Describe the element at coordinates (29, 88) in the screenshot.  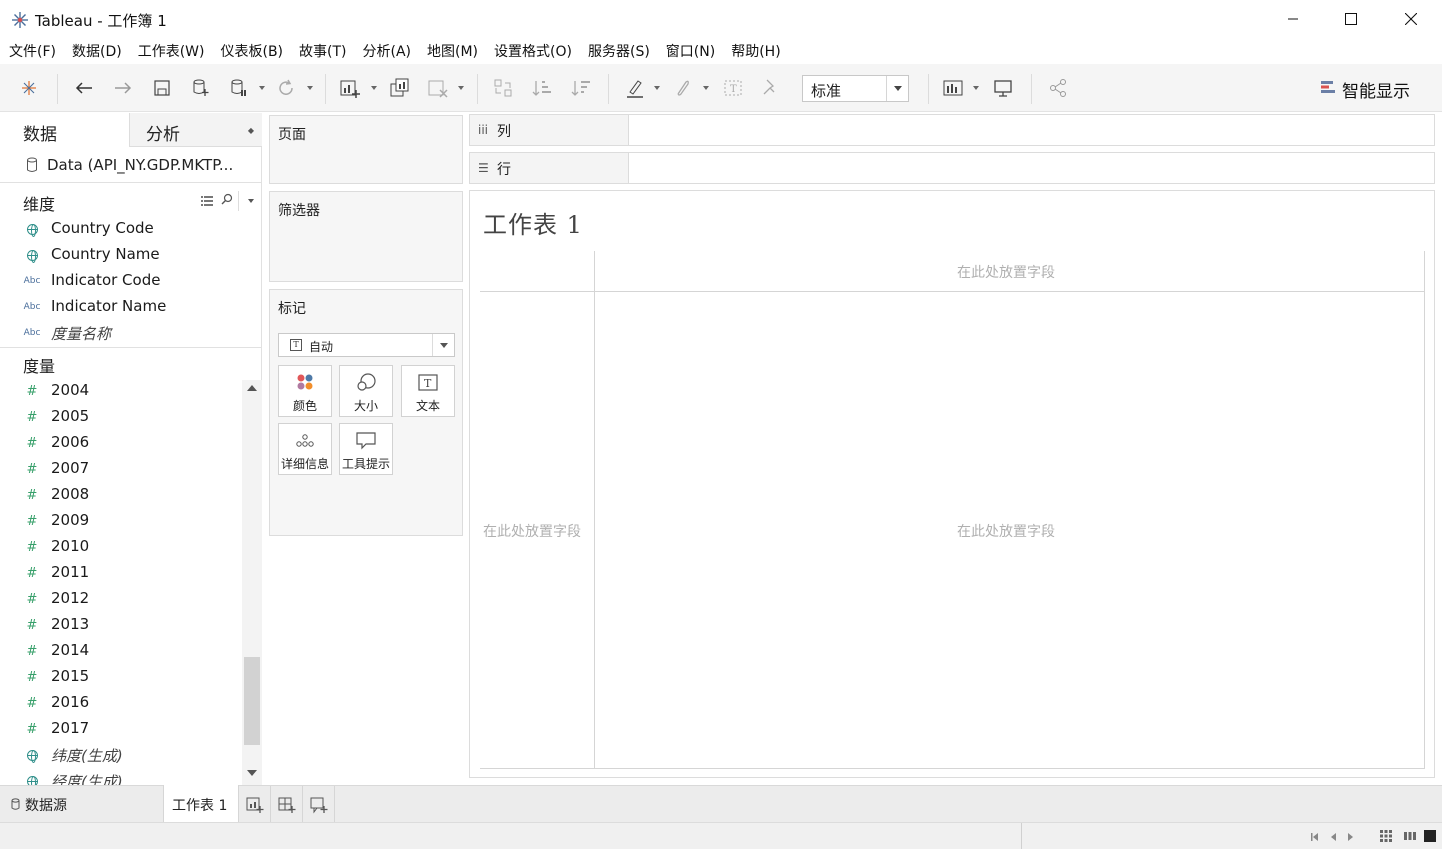
I see `tableau-home-icon` at that location.